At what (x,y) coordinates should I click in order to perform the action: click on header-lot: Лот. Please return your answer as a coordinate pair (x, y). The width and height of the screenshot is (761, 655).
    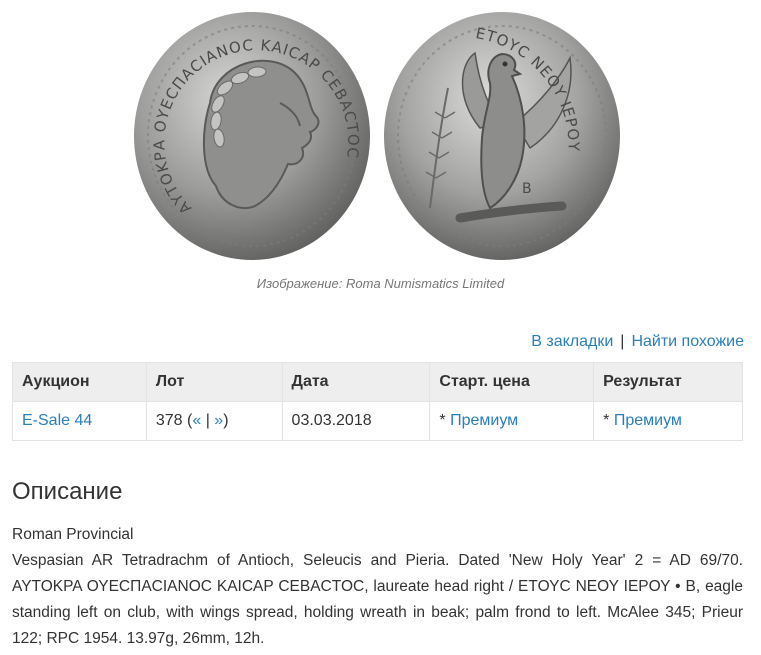
    Looking at the image, I should click on (214, 382).